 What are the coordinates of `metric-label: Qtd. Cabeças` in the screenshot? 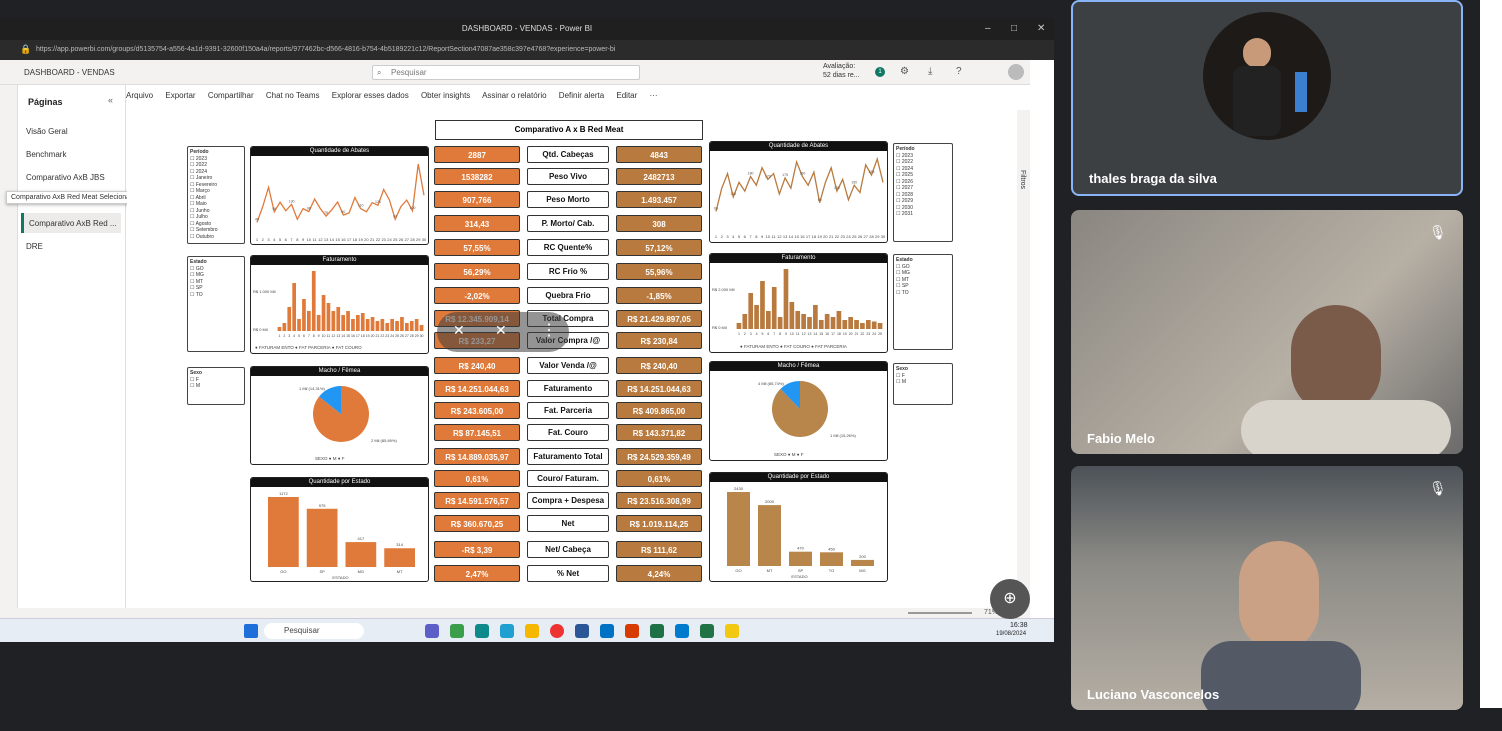 It's located at (568, 154).